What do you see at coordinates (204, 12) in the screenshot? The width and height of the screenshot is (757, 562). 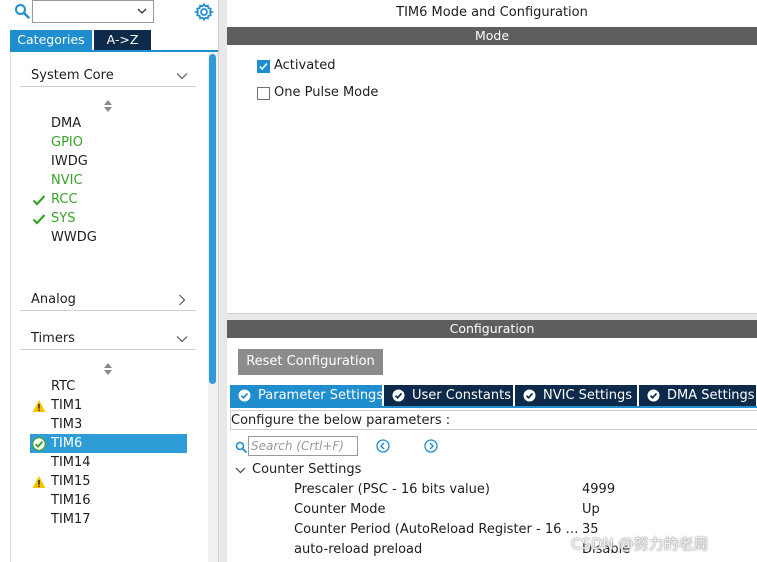 I see `gear-icon` at bounding box center [204, 12].